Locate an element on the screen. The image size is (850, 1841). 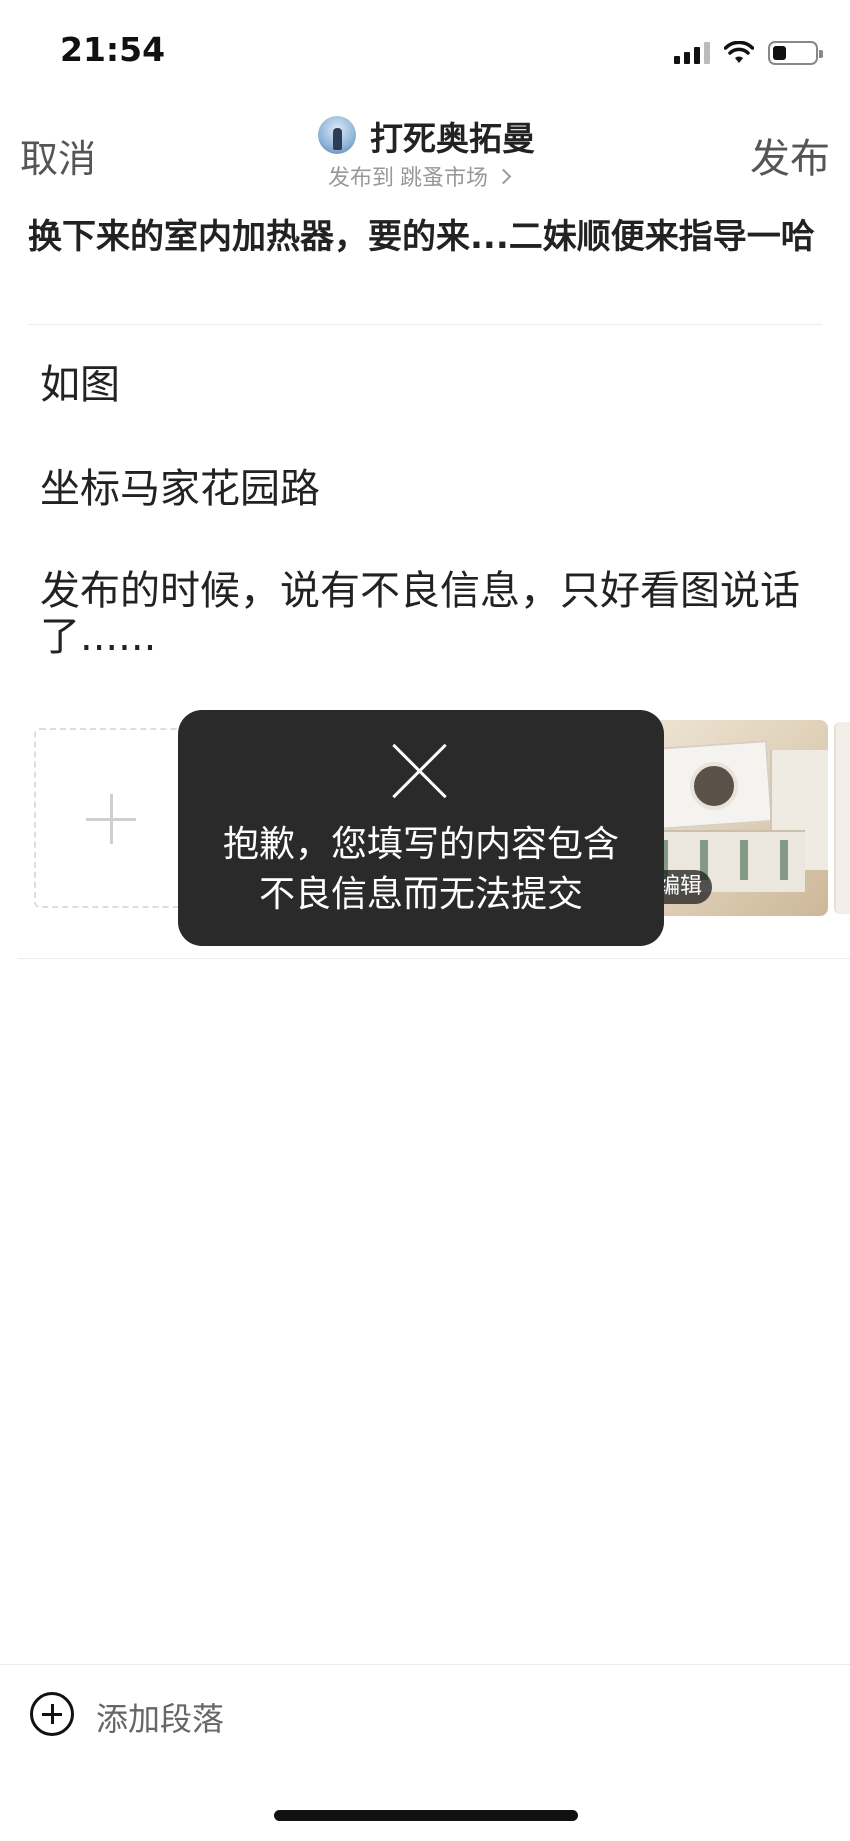
home-indicator is located at coordinates (426, 1815).